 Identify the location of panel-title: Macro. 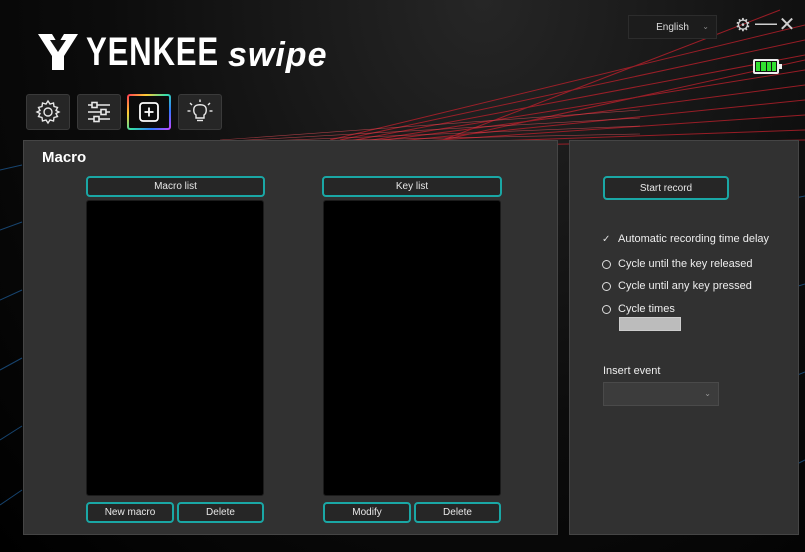
(64, 157).